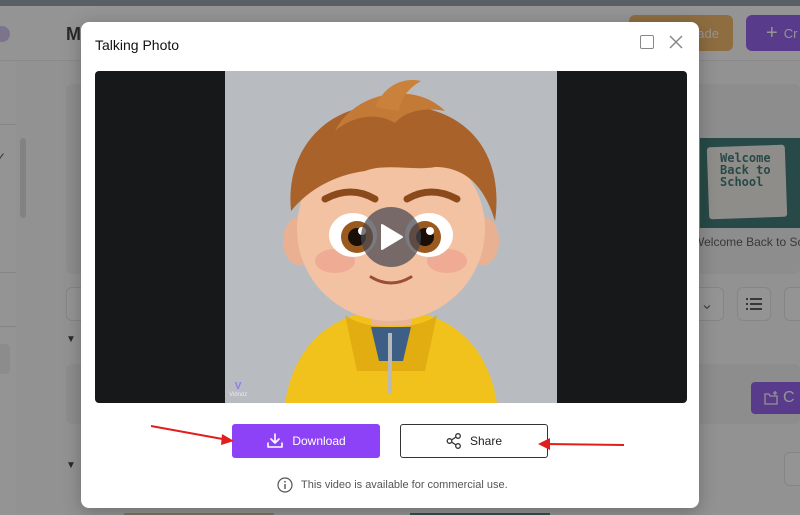  Describe the element at coordinates (319, 441) in the screenshot. I see `download-label: Download` at that location.